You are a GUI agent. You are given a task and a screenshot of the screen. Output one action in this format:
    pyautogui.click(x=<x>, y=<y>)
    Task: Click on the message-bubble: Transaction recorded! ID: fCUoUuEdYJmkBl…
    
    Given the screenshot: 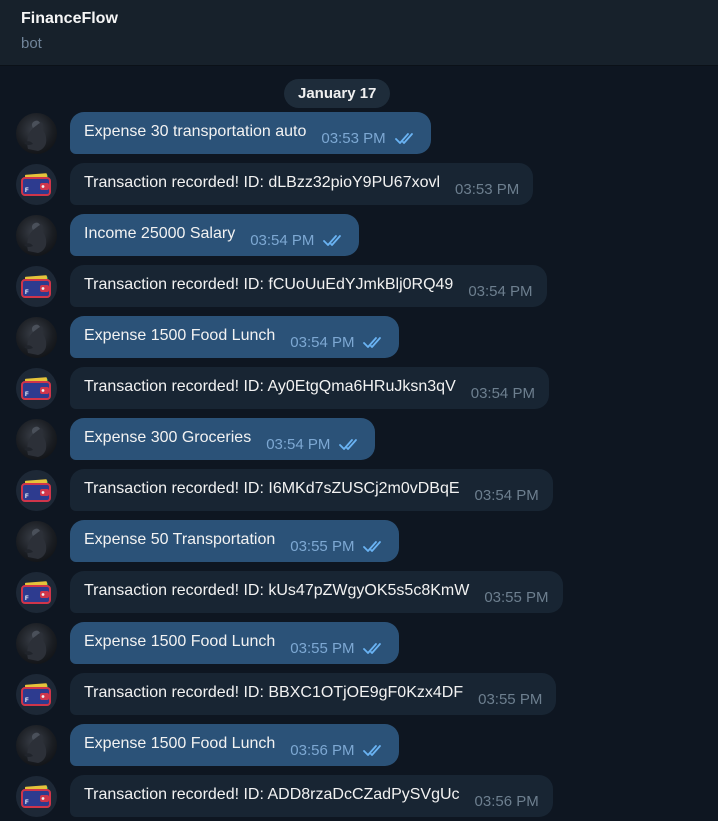 What is the action you would take?
    pyautogui.click(x=308, y=286)
    